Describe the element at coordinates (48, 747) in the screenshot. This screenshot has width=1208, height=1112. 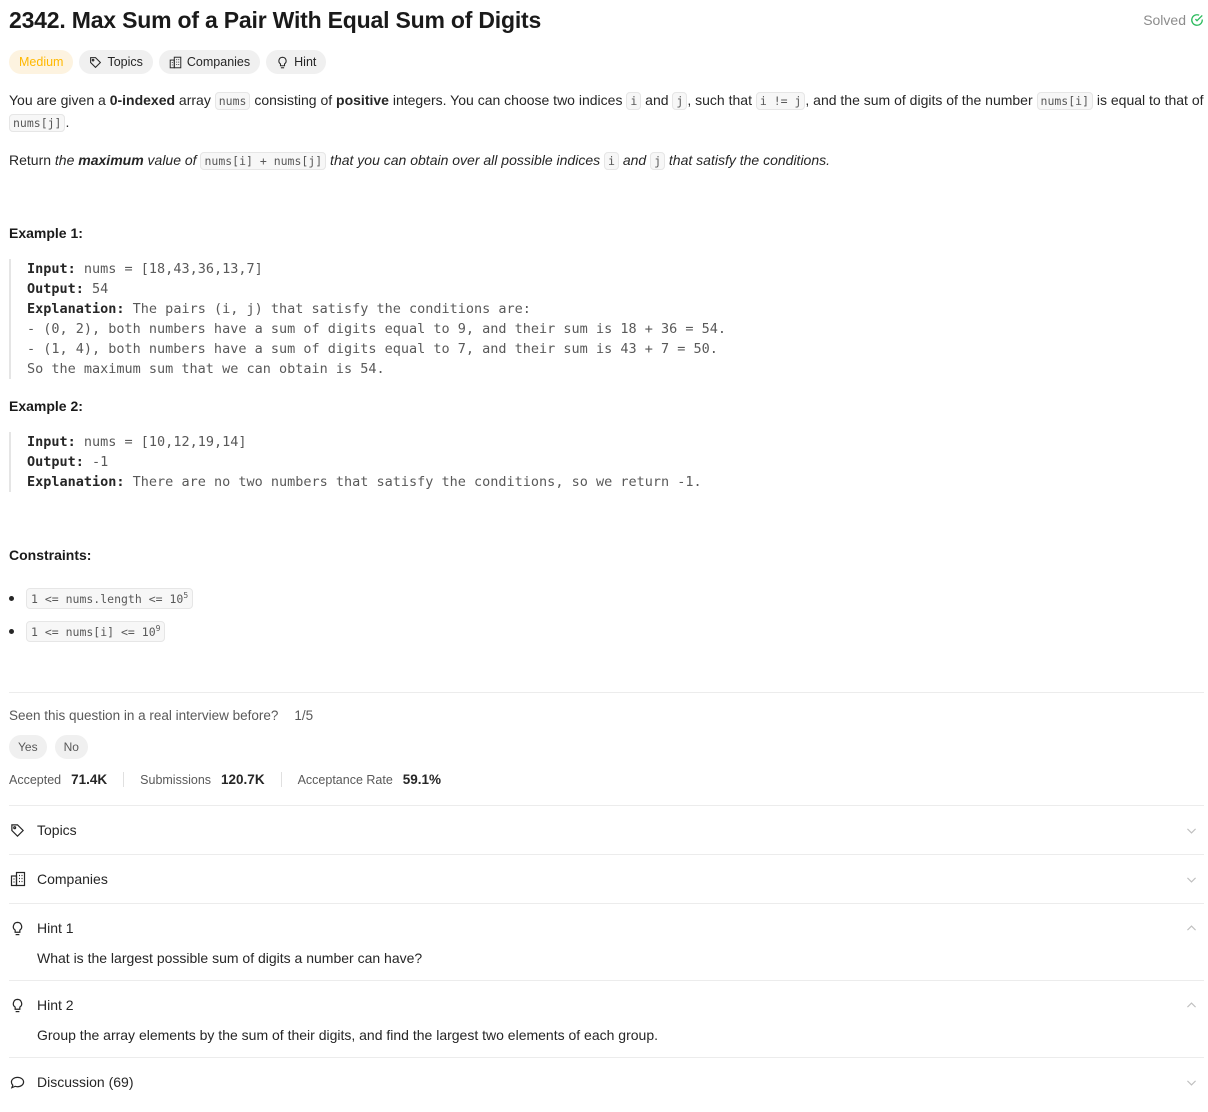
I see `interview-buttons: Yes No` at that location.